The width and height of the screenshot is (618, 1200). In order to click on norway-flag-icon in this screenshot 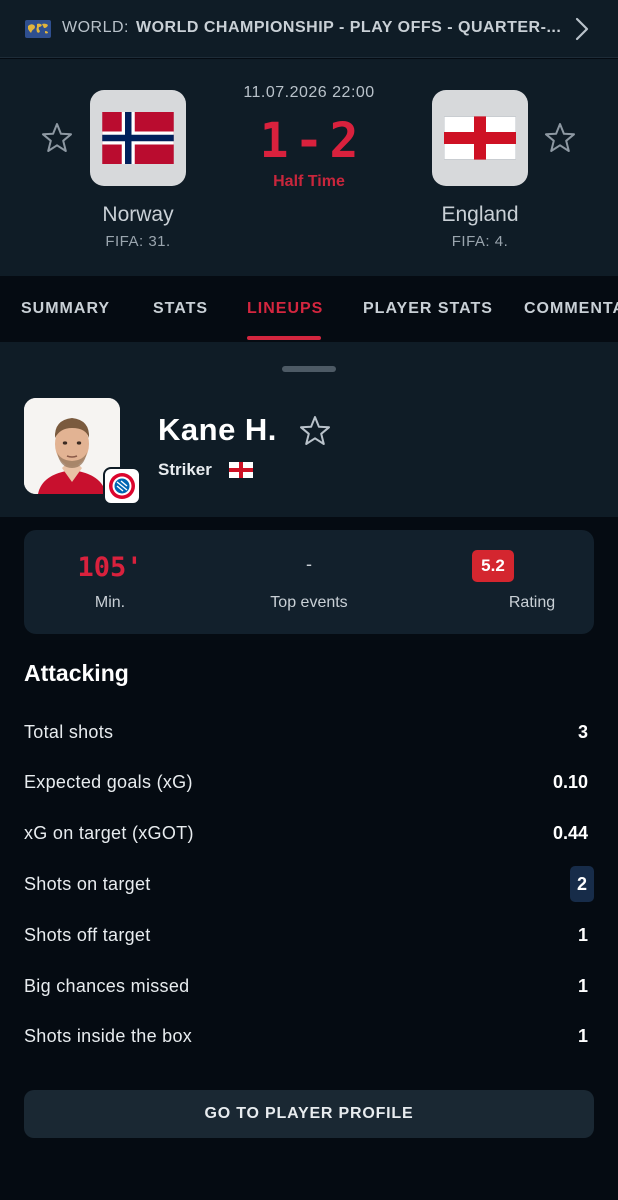, I will do `click(138, 138)`.